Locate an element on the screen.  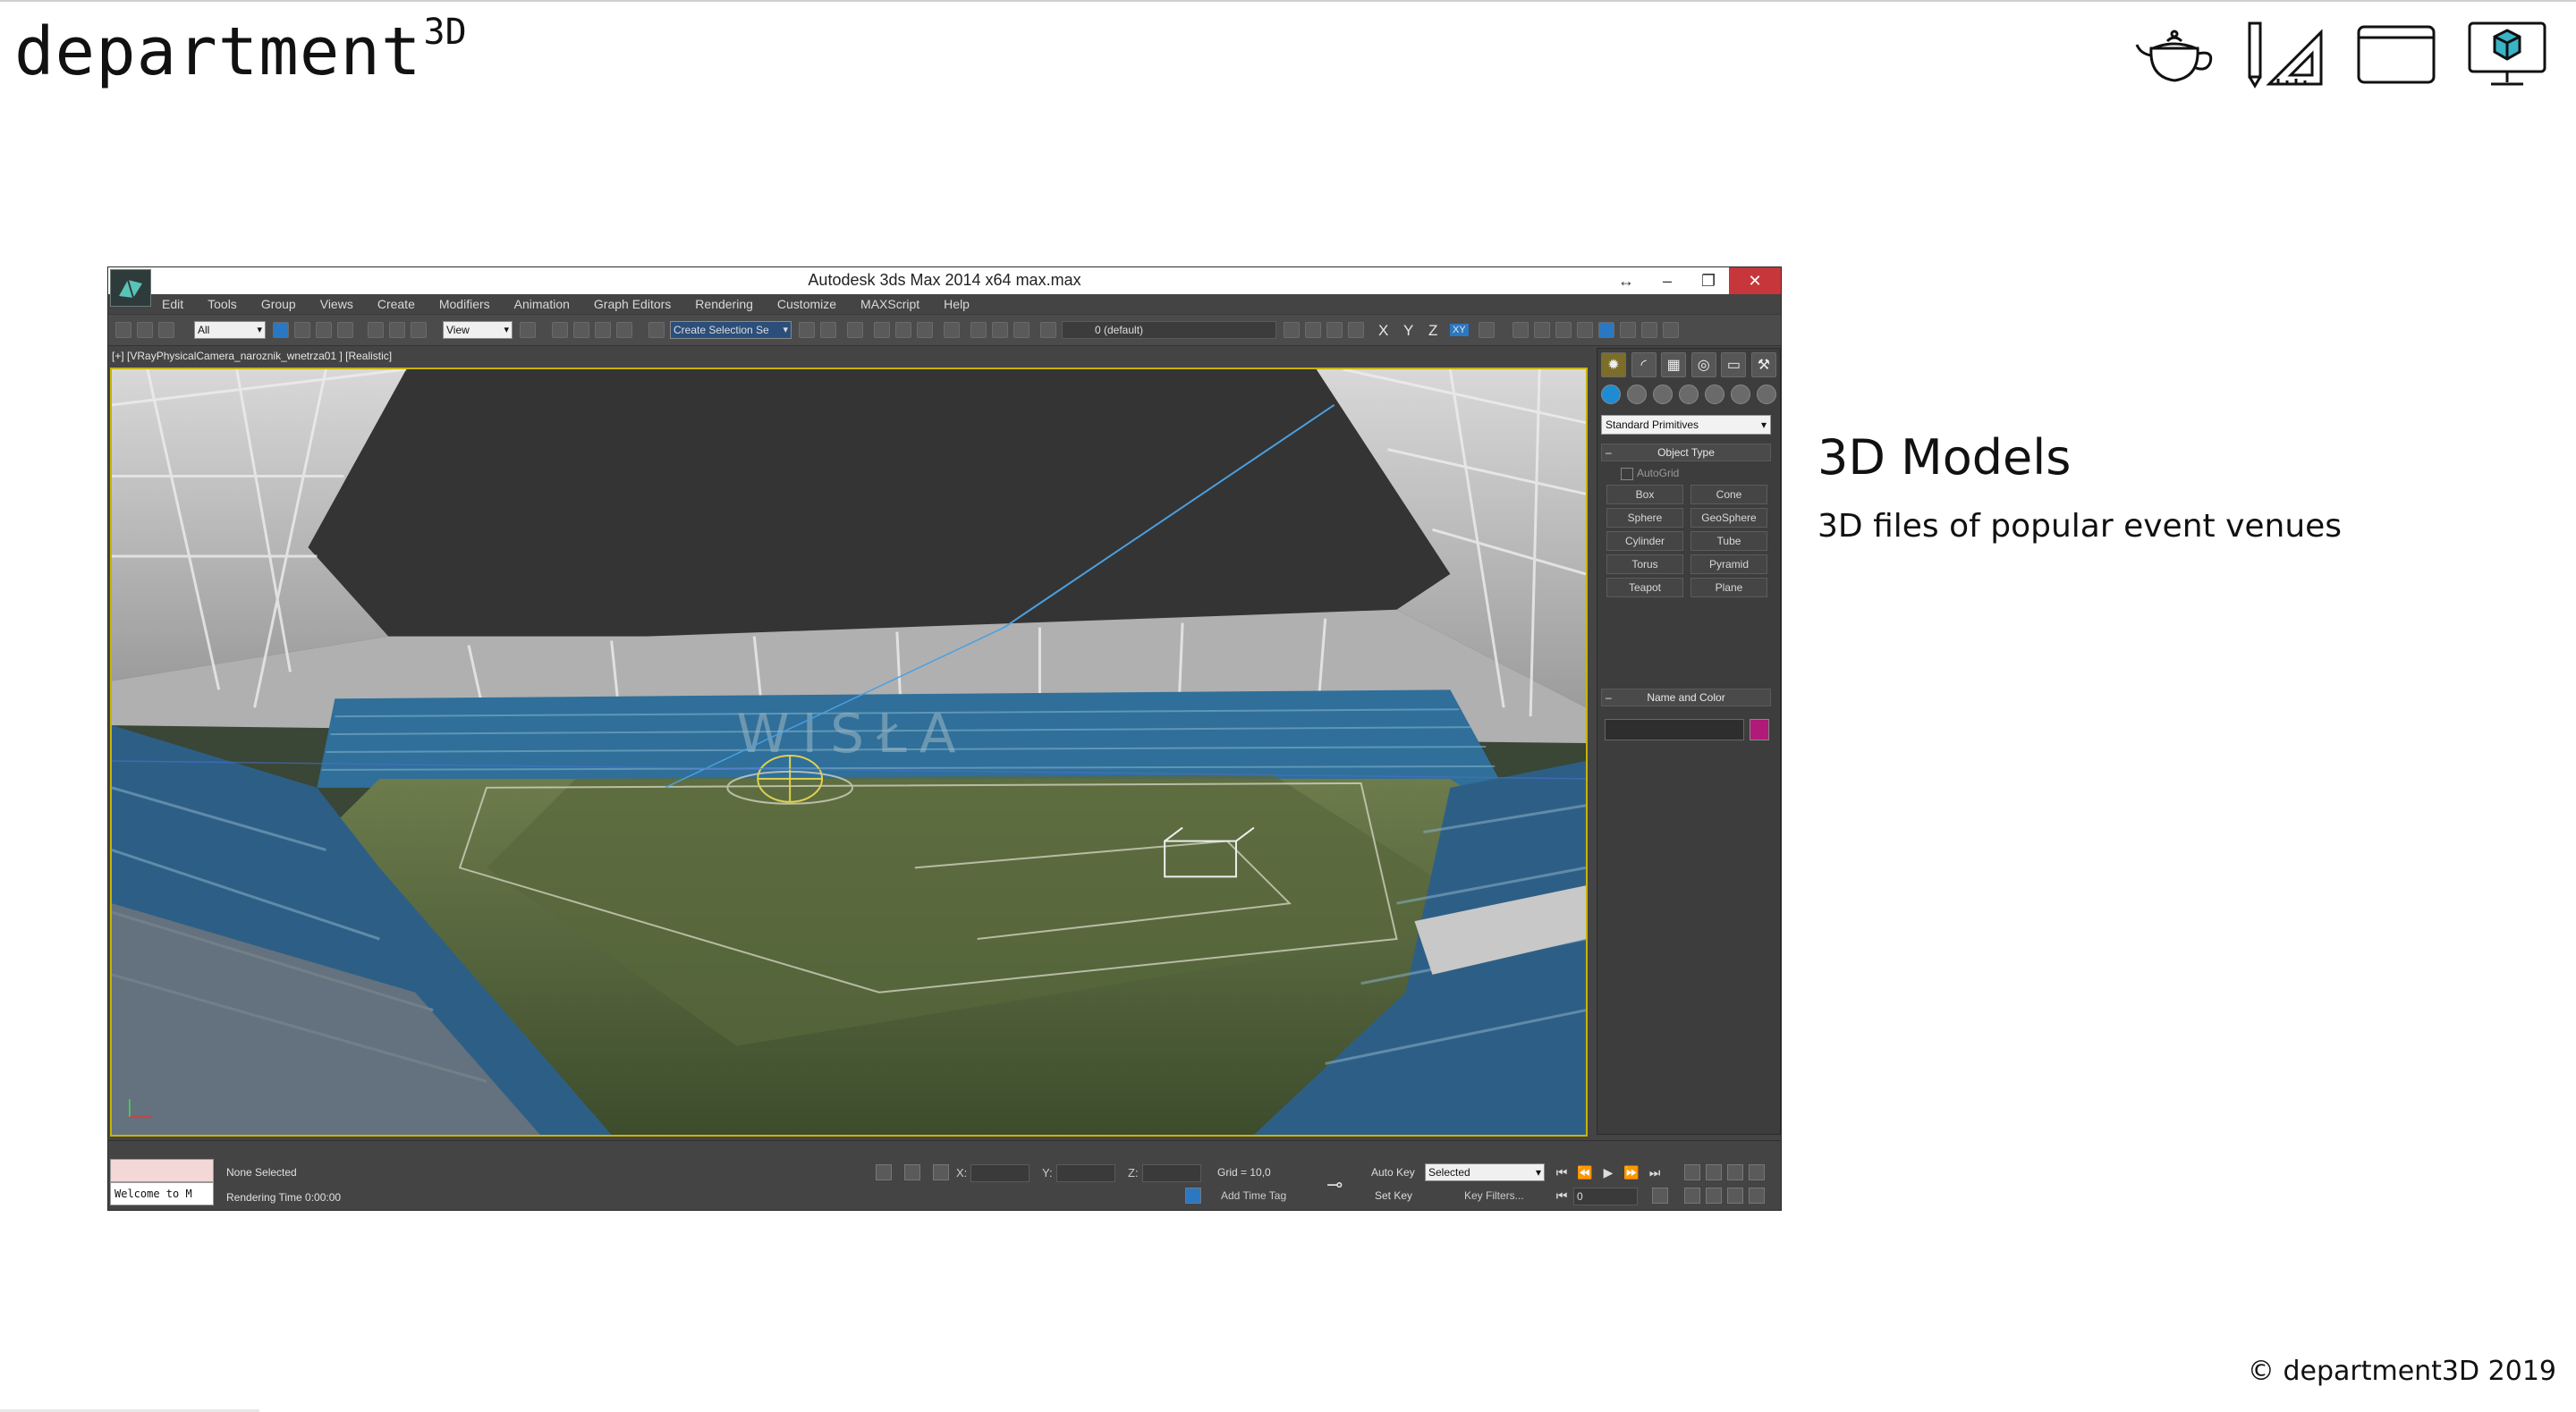
spinner-snap-icon is located at coordinates (624, 330).